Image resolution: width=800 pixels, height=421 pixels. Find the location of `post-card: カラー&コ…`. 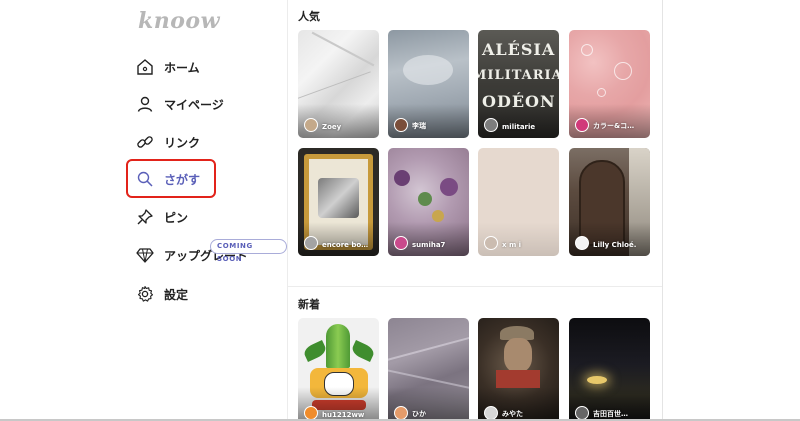

post-card: カラー&コ… is located at coordinates (609, 84).